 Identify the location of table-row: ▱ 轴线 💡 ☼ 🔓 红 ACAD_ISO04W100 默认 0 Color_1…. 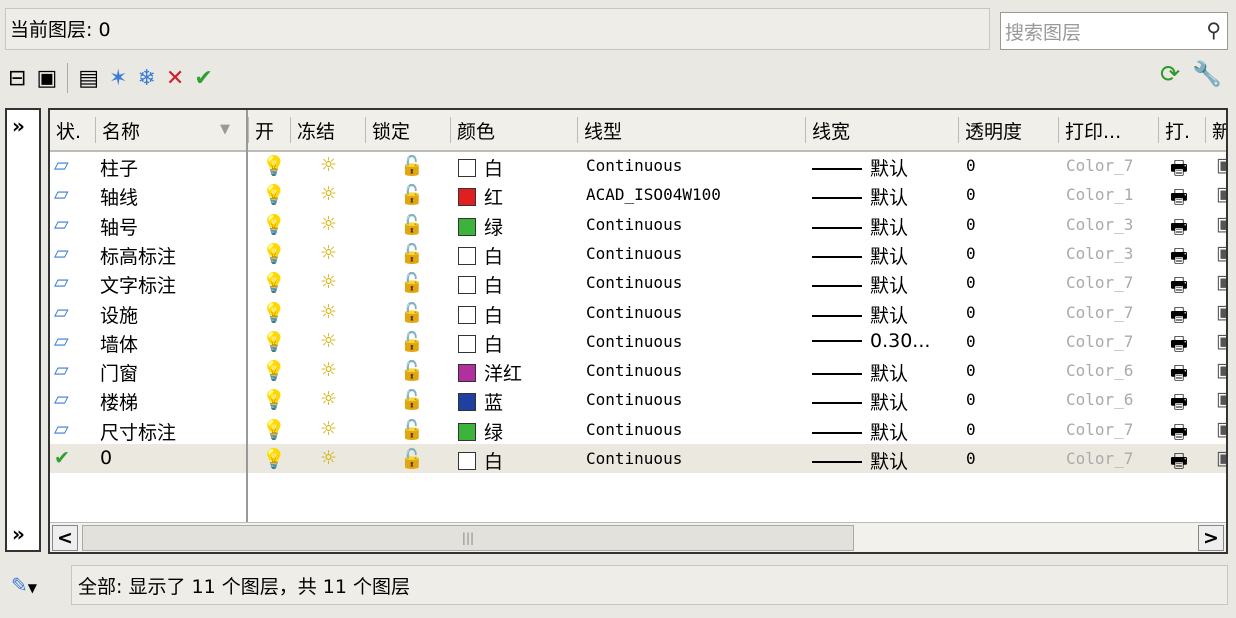
(638, 194).